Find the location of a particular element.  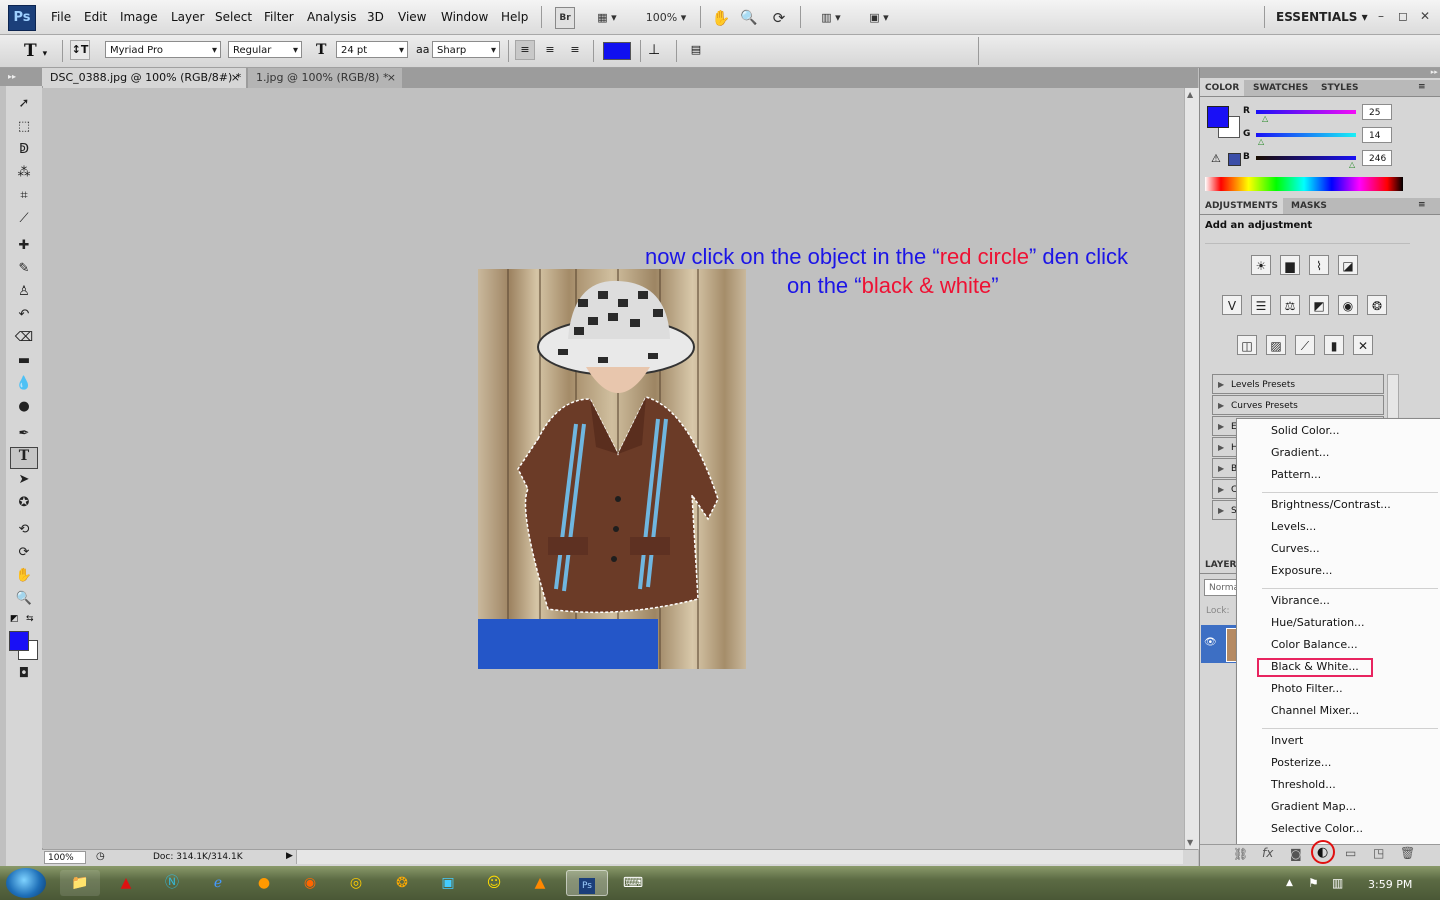

add-mask-icon: ◙ is located at coordinates (1296, 854).